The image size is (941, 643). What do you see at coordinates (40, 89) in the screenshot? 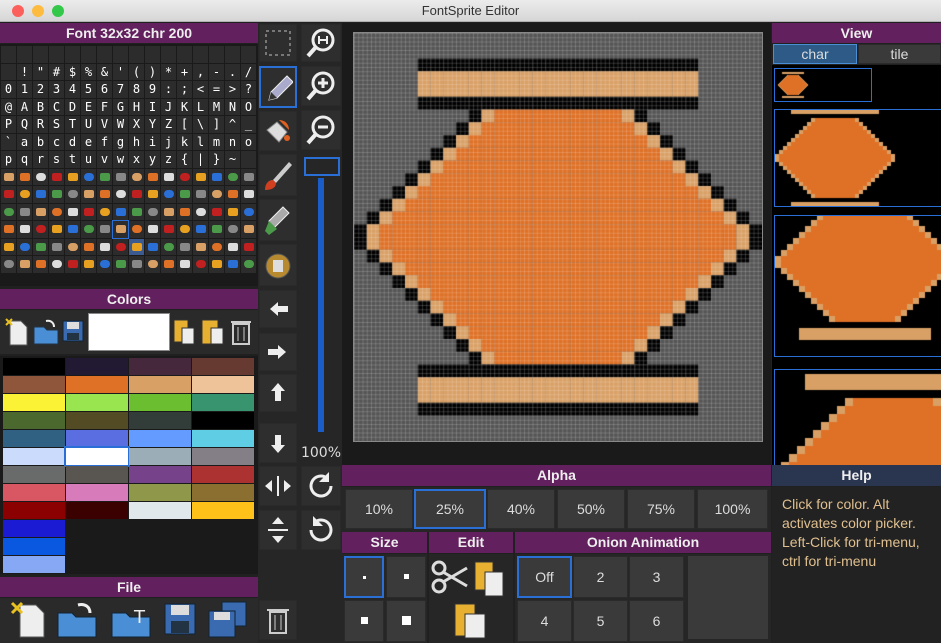
I see `font-char-cell: 2` at bounding box center [40, 89].